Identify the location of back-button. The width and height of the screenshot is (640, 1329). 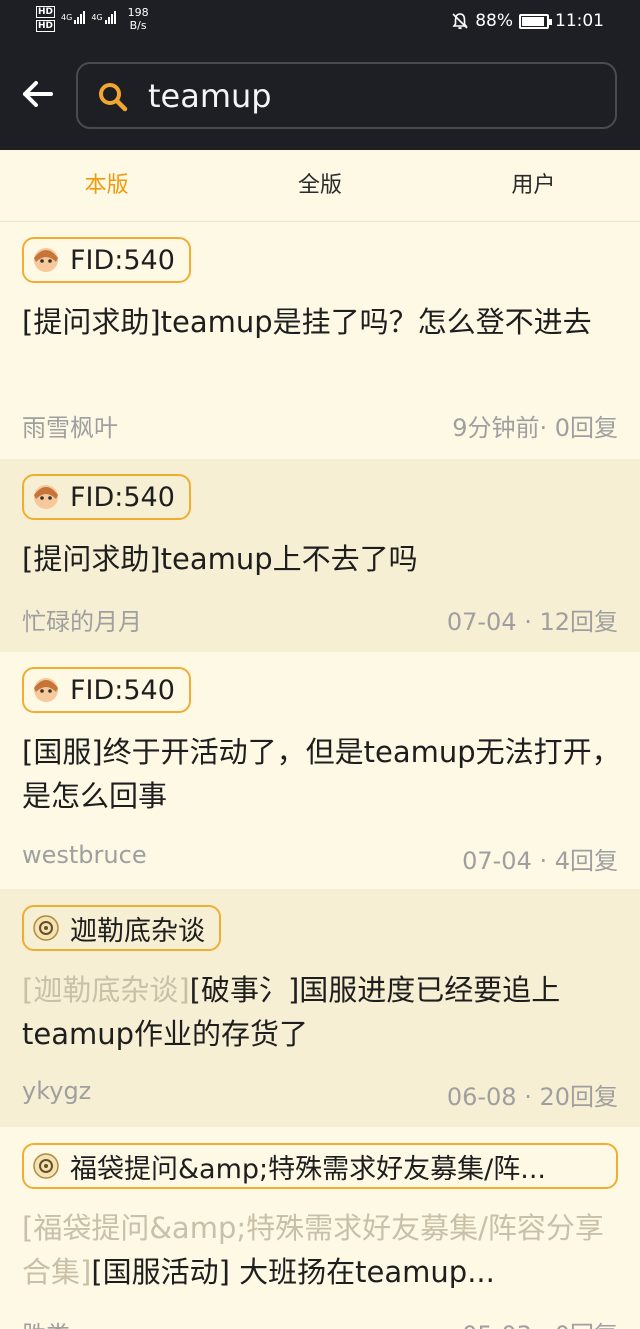
(38, 94).